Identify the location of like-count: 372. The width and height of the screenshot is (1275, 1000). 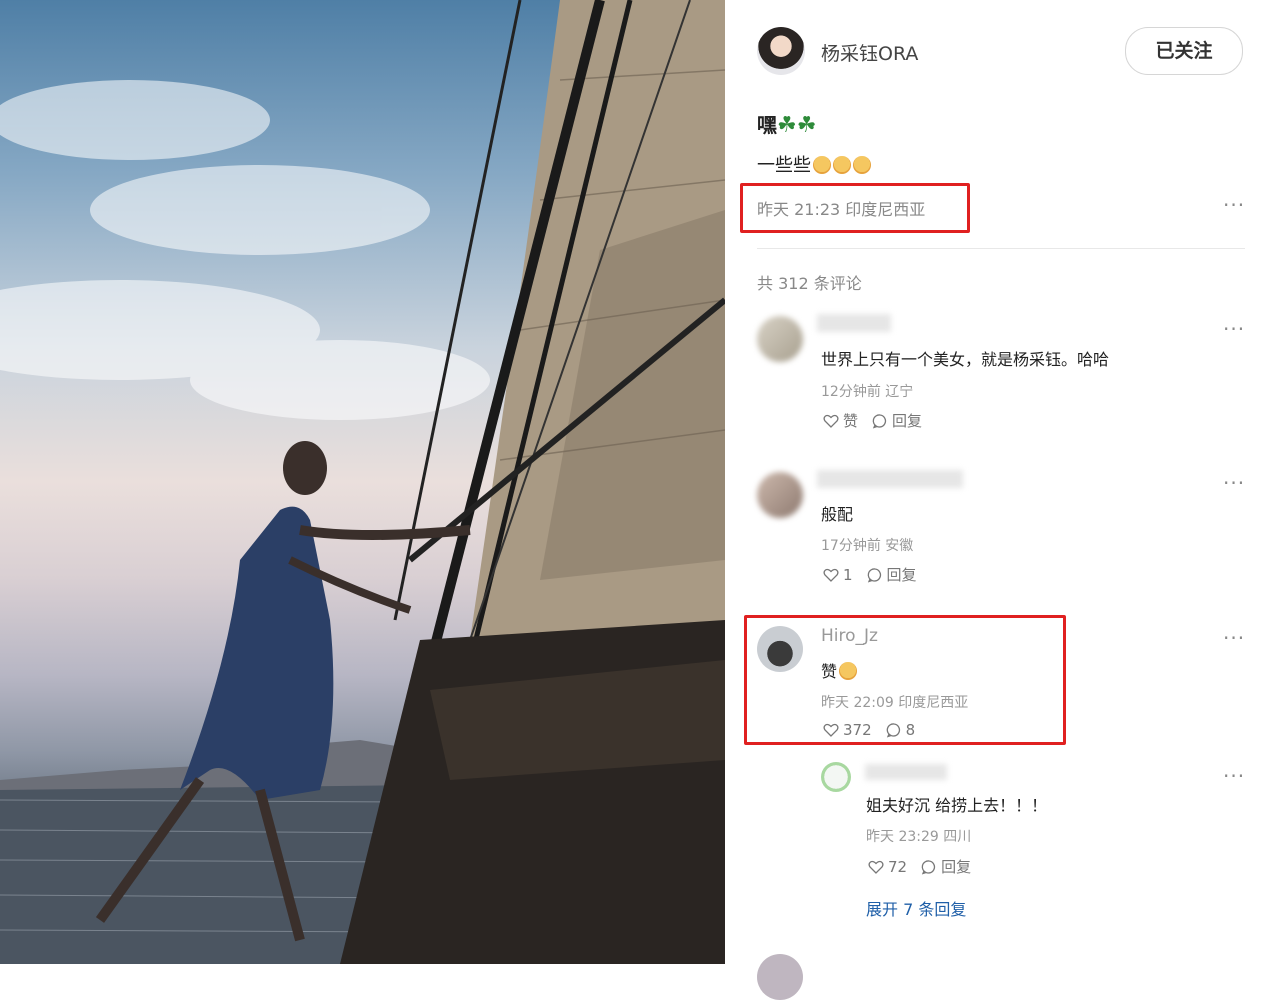
(857, 730).